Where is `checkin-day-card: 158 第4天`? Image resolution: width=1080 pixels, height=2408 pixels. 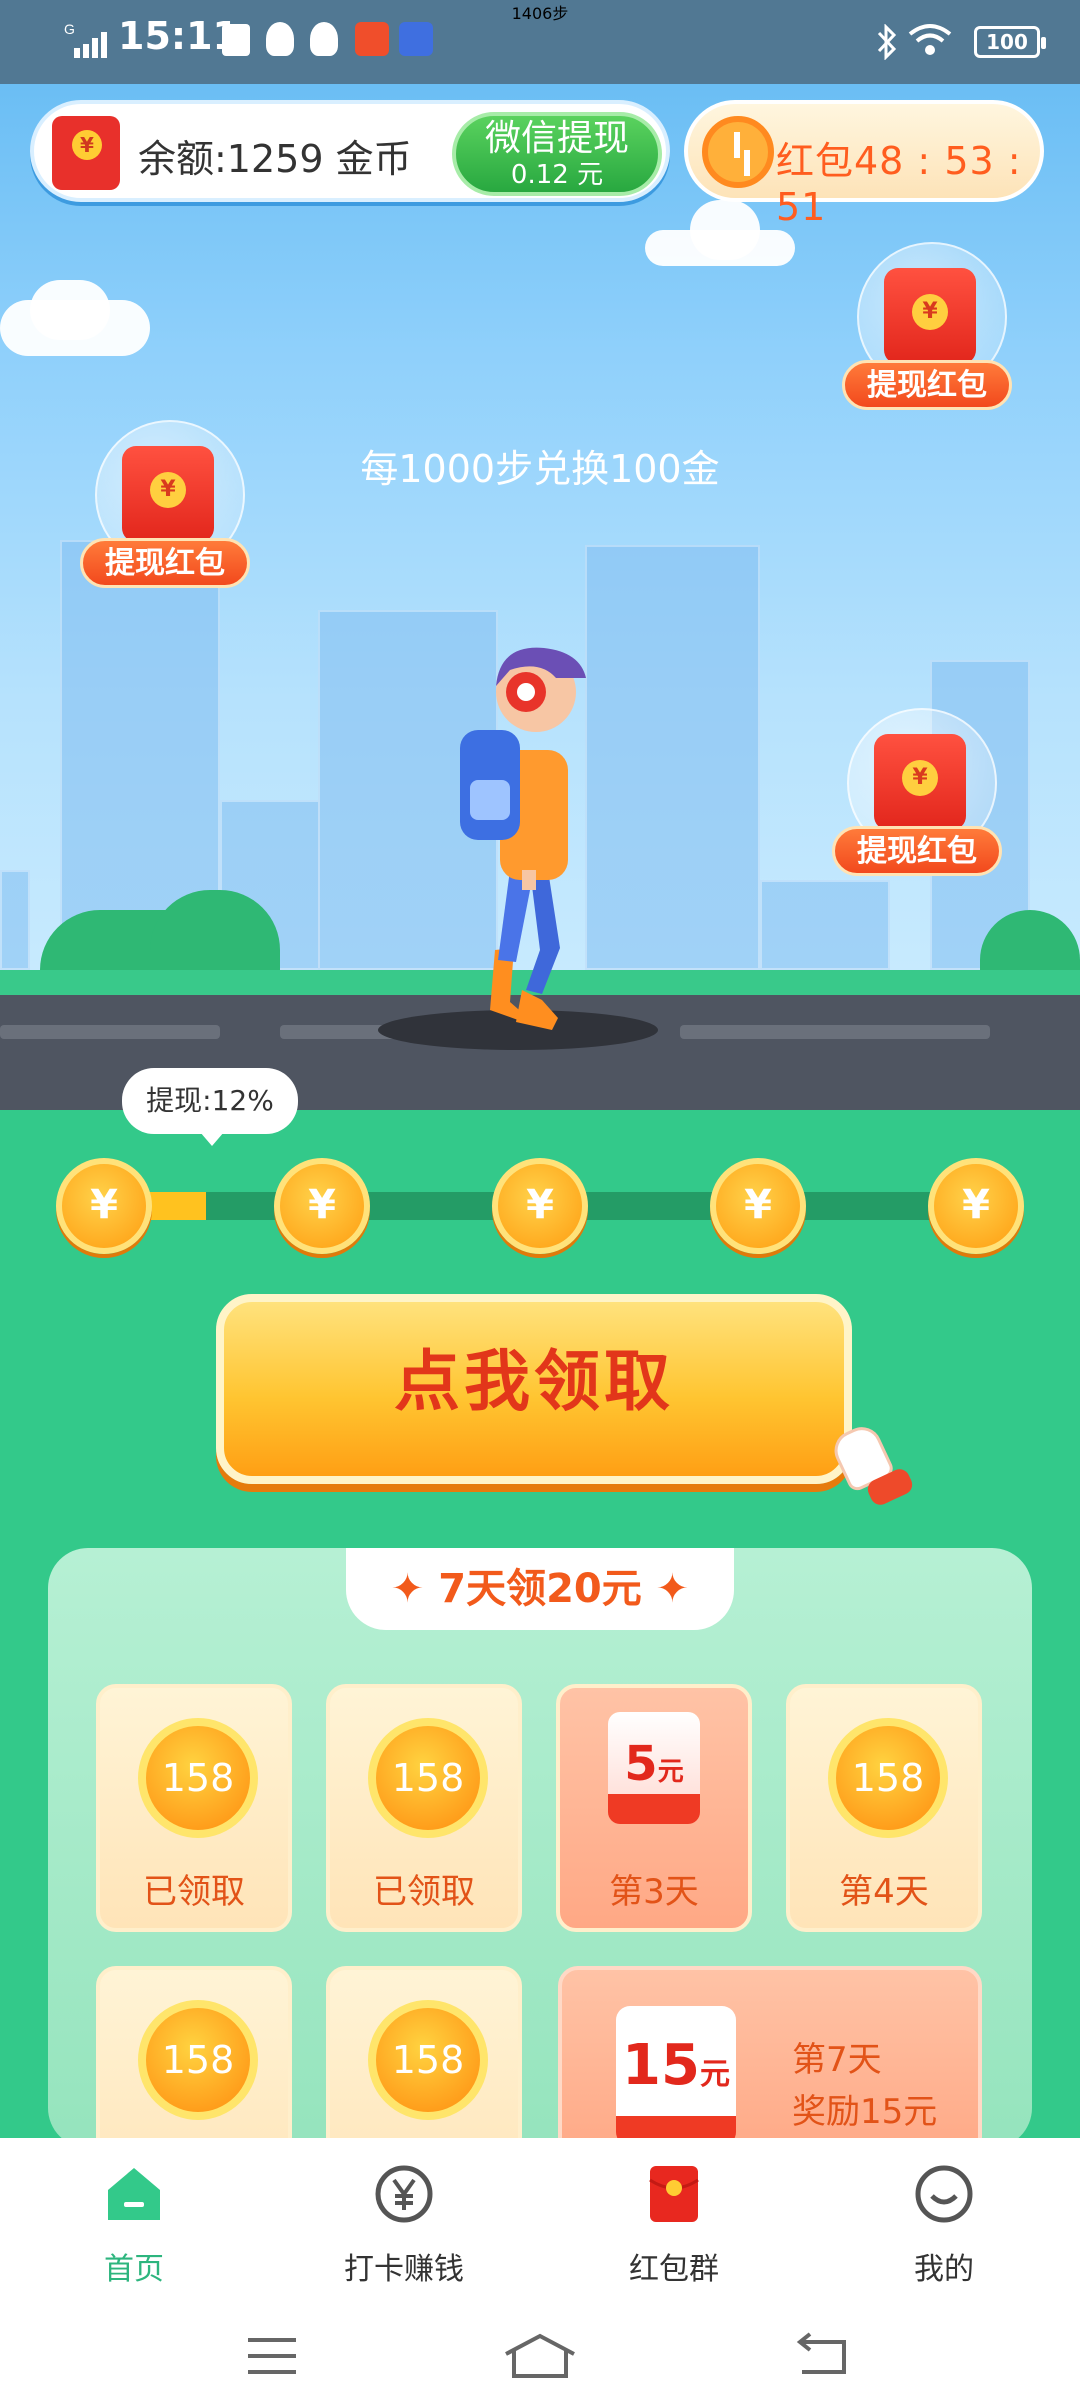 checkin-day-card: 158 第4天 is located at coordinates (884, 1808).